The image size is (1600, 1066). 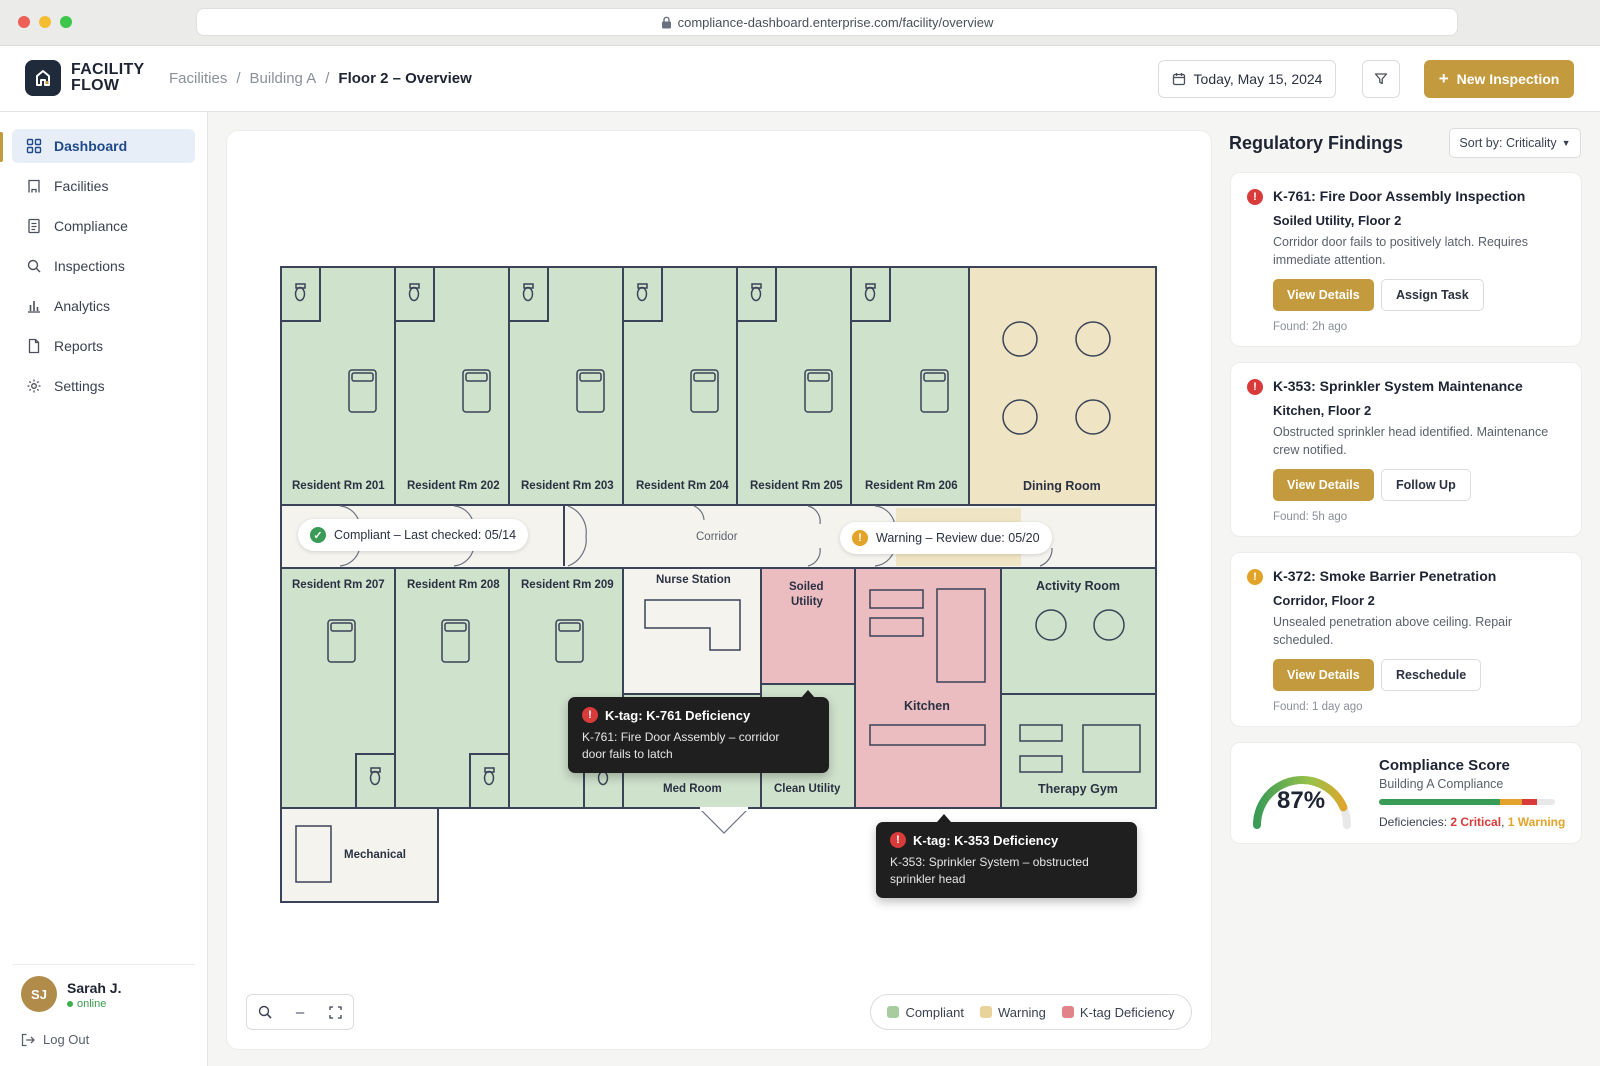 I want to click on date-label: Today, May 15, 2024, so click(x=1258, y=79).